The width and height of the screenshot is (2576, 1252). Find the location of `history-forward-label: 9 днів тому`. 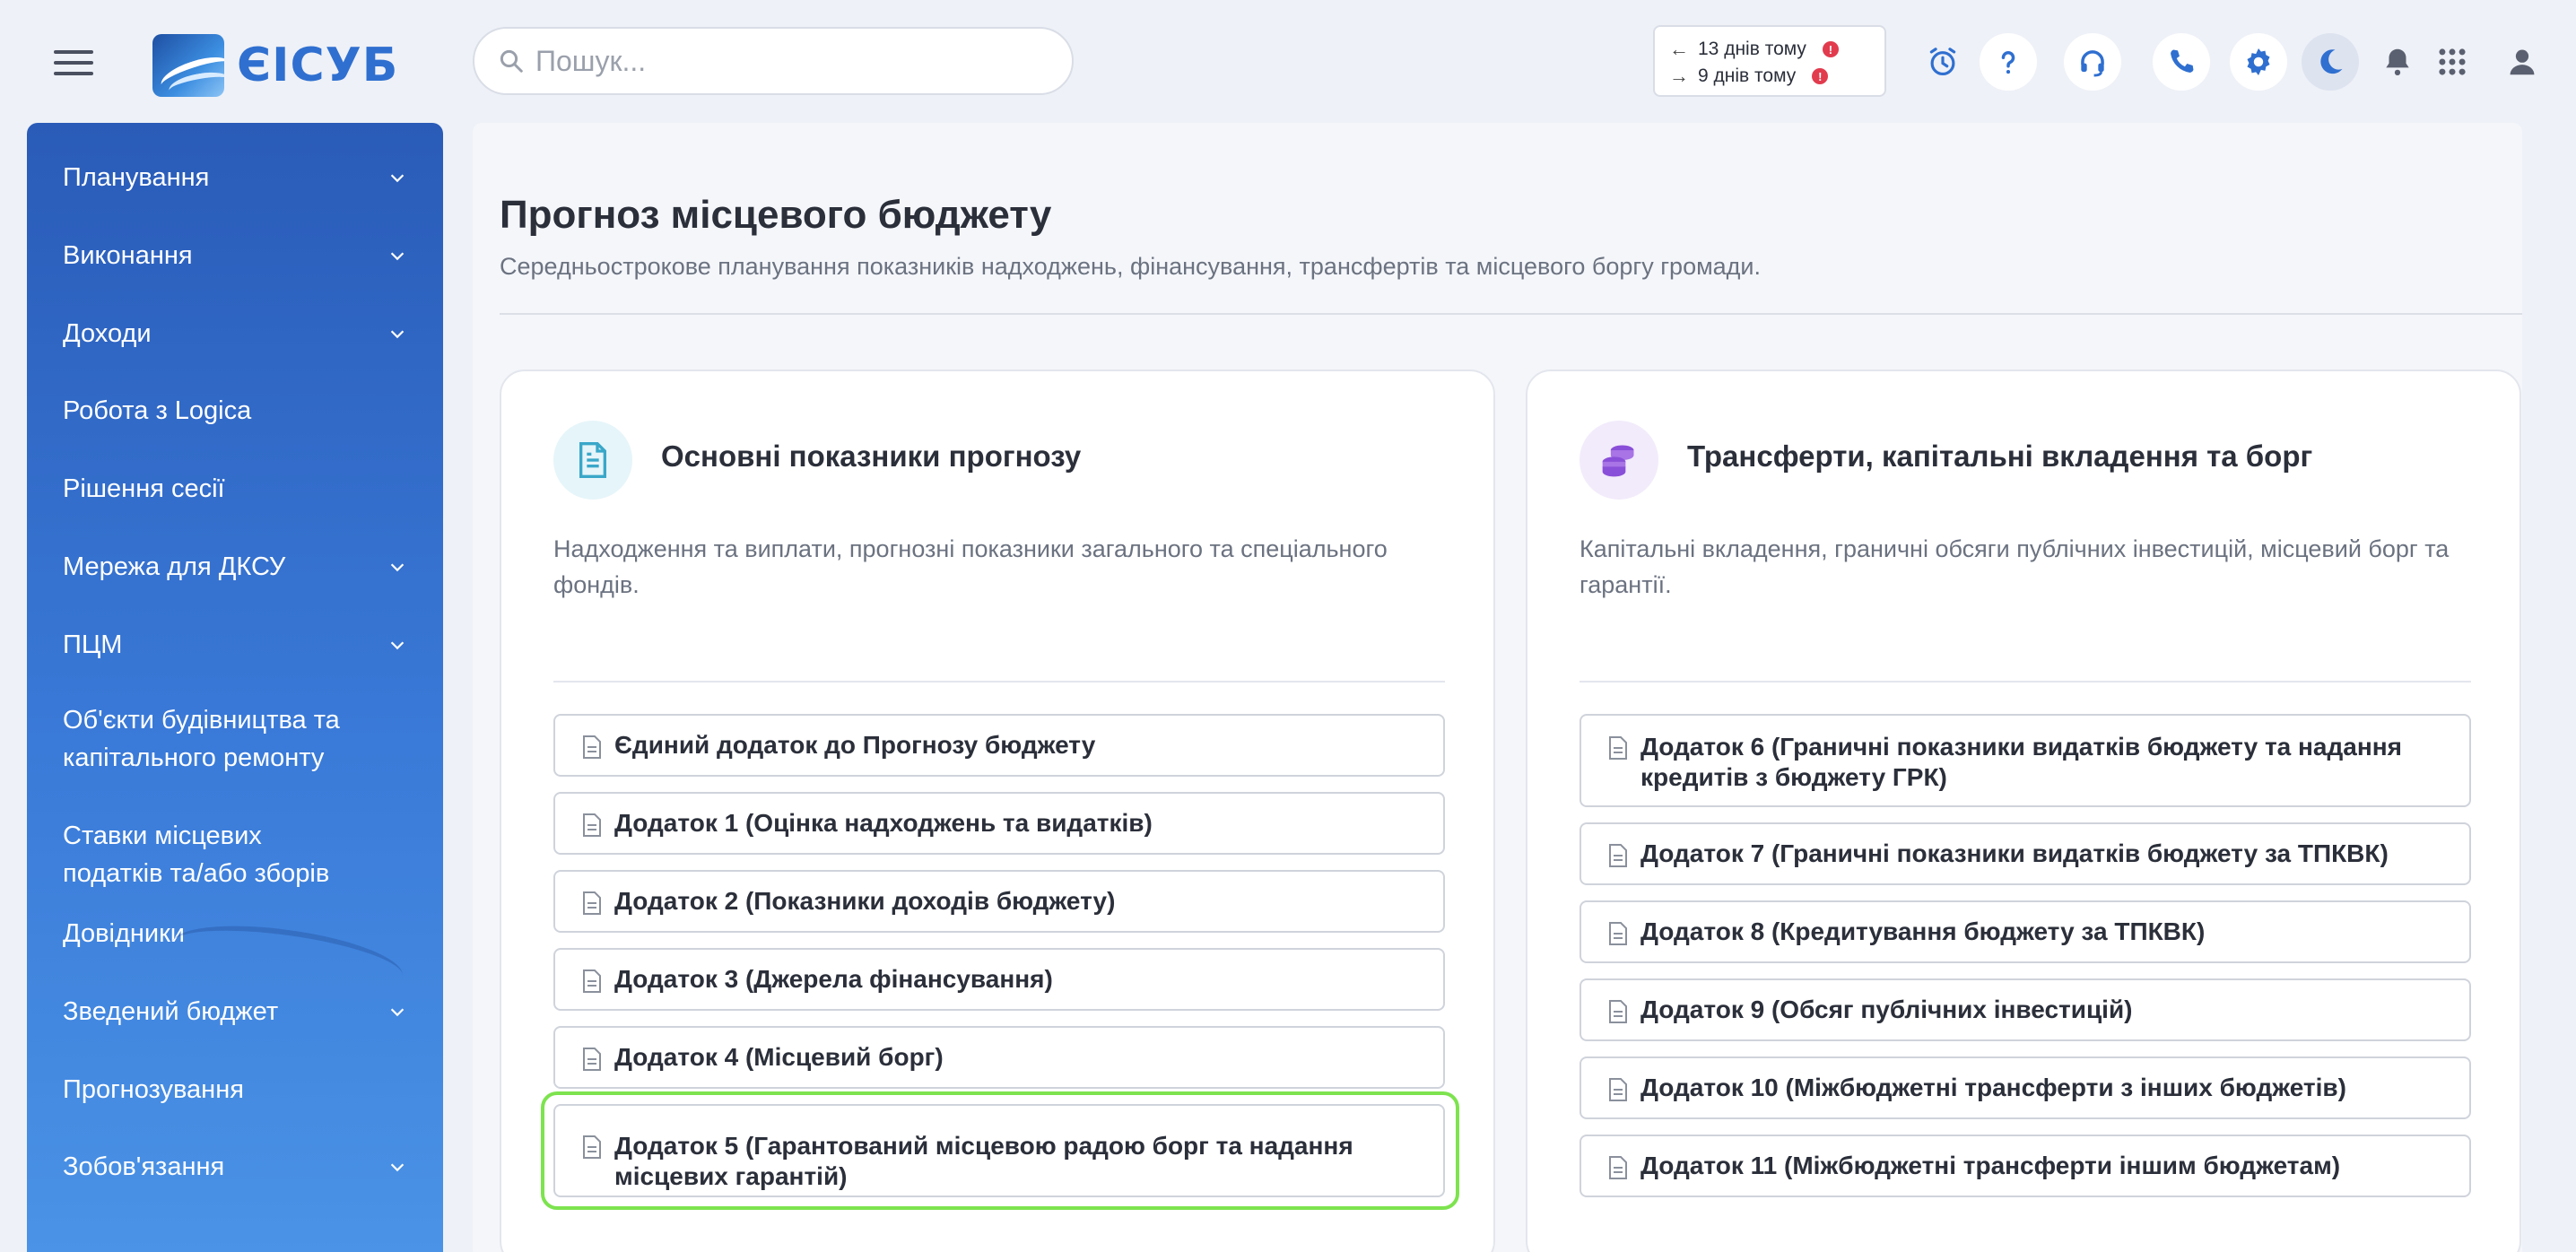

history-forward-label: 9 днів тому is located at coordinates (1747, 75).